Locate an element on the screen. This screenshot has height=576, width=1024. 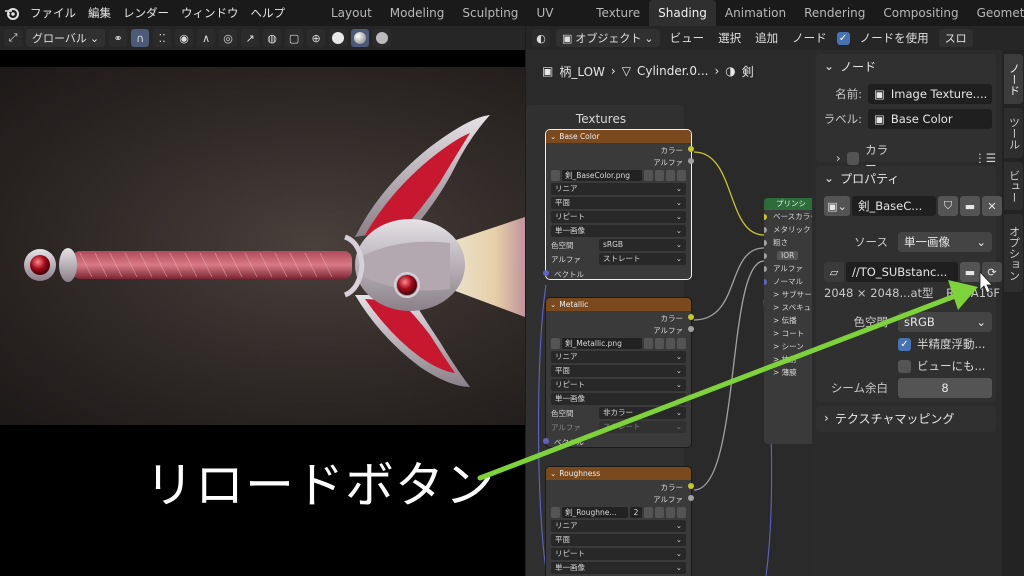
falloff-curve-icon: ∧ is located at coordinates (206, 38).